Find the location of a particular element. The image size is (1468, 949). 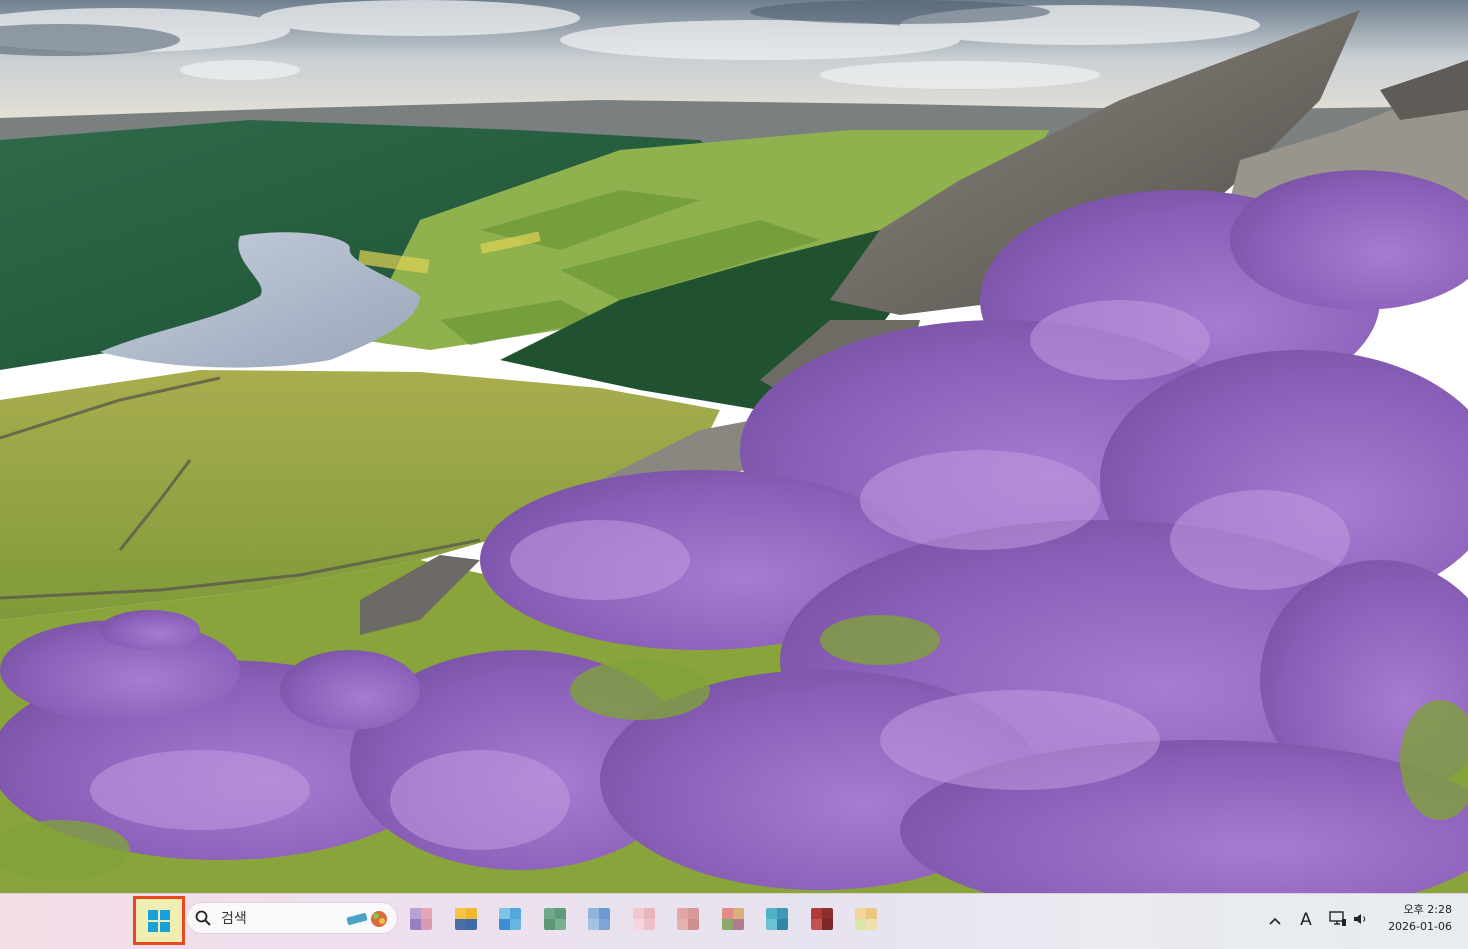

chevron-up-icon is located at coordinates (1275, 921).